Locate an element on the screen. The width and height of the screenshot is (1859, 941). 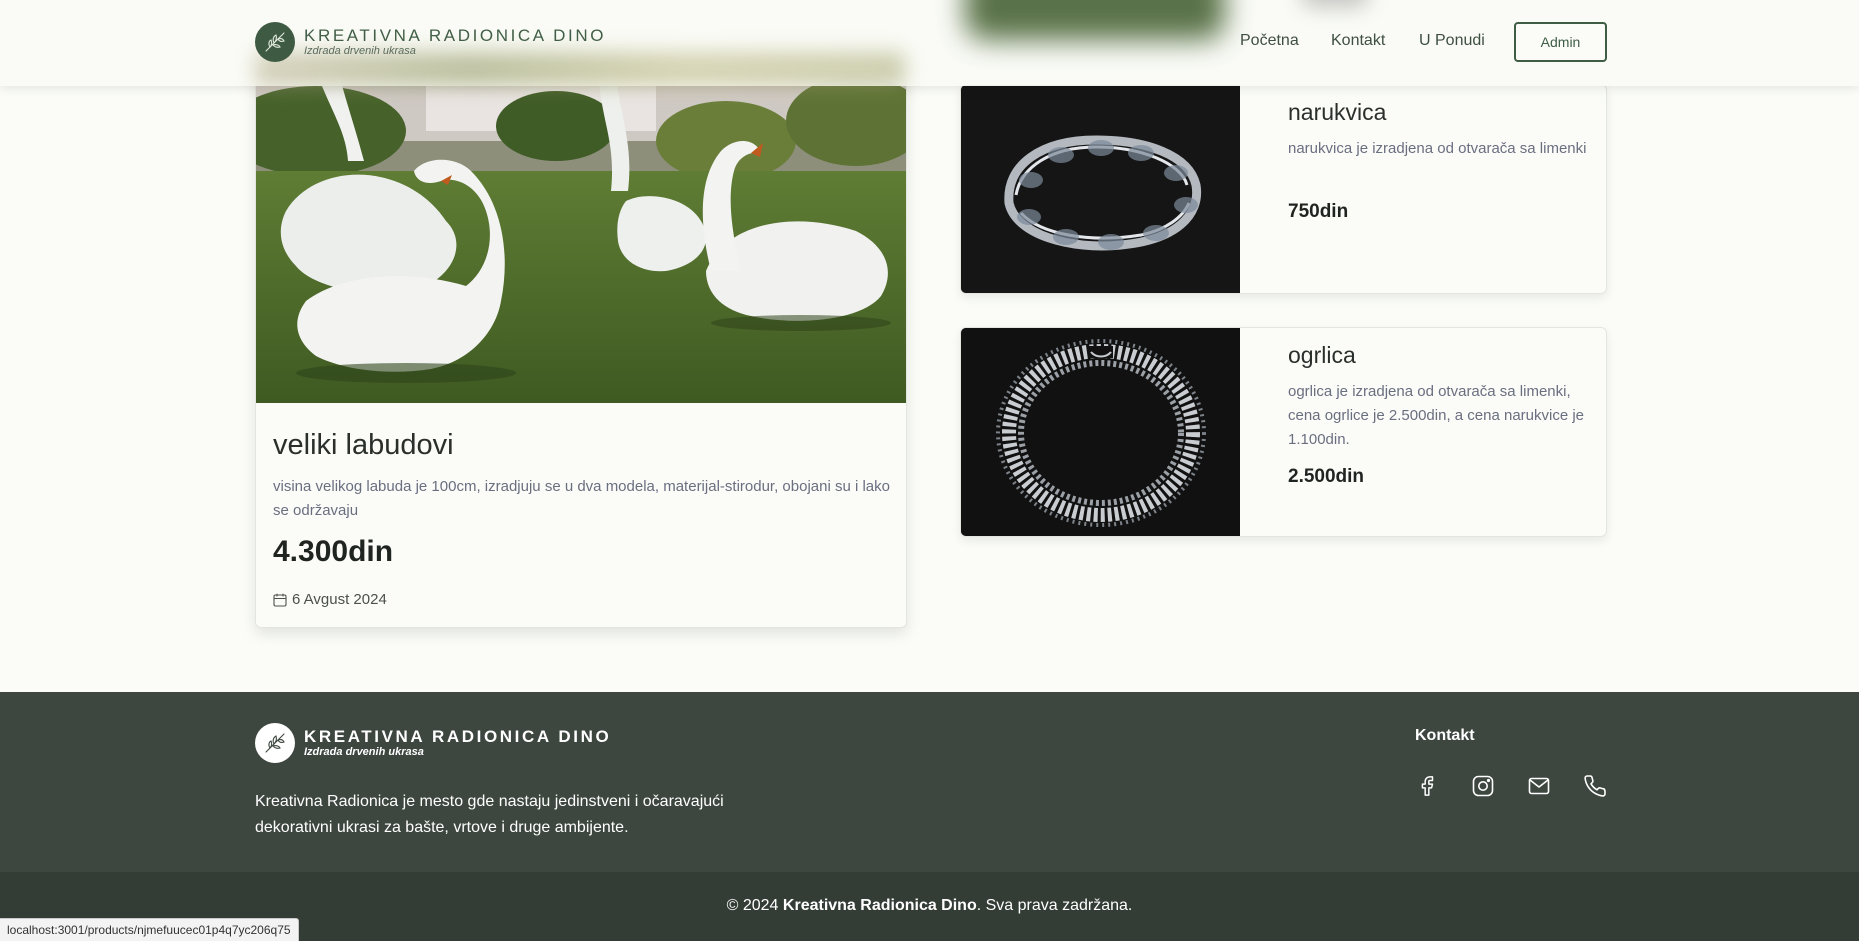
copyright-suffix: . Sva prava zadržana. is located at coordinates (1054, 905).